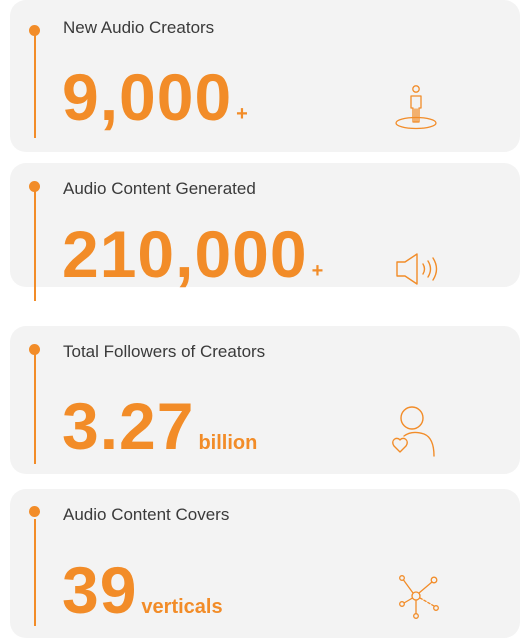  Describe the element at coordinates (159, 188) in the screenshot. I see `card-label: Audio Content Generated` at that location.